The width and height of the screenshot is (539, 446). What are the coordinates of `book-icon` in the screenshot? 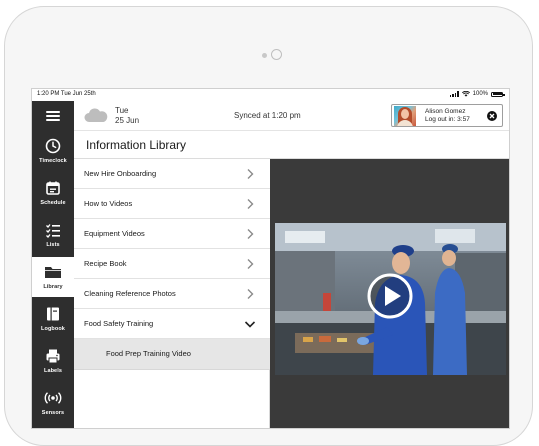 It's located at (53, 314).